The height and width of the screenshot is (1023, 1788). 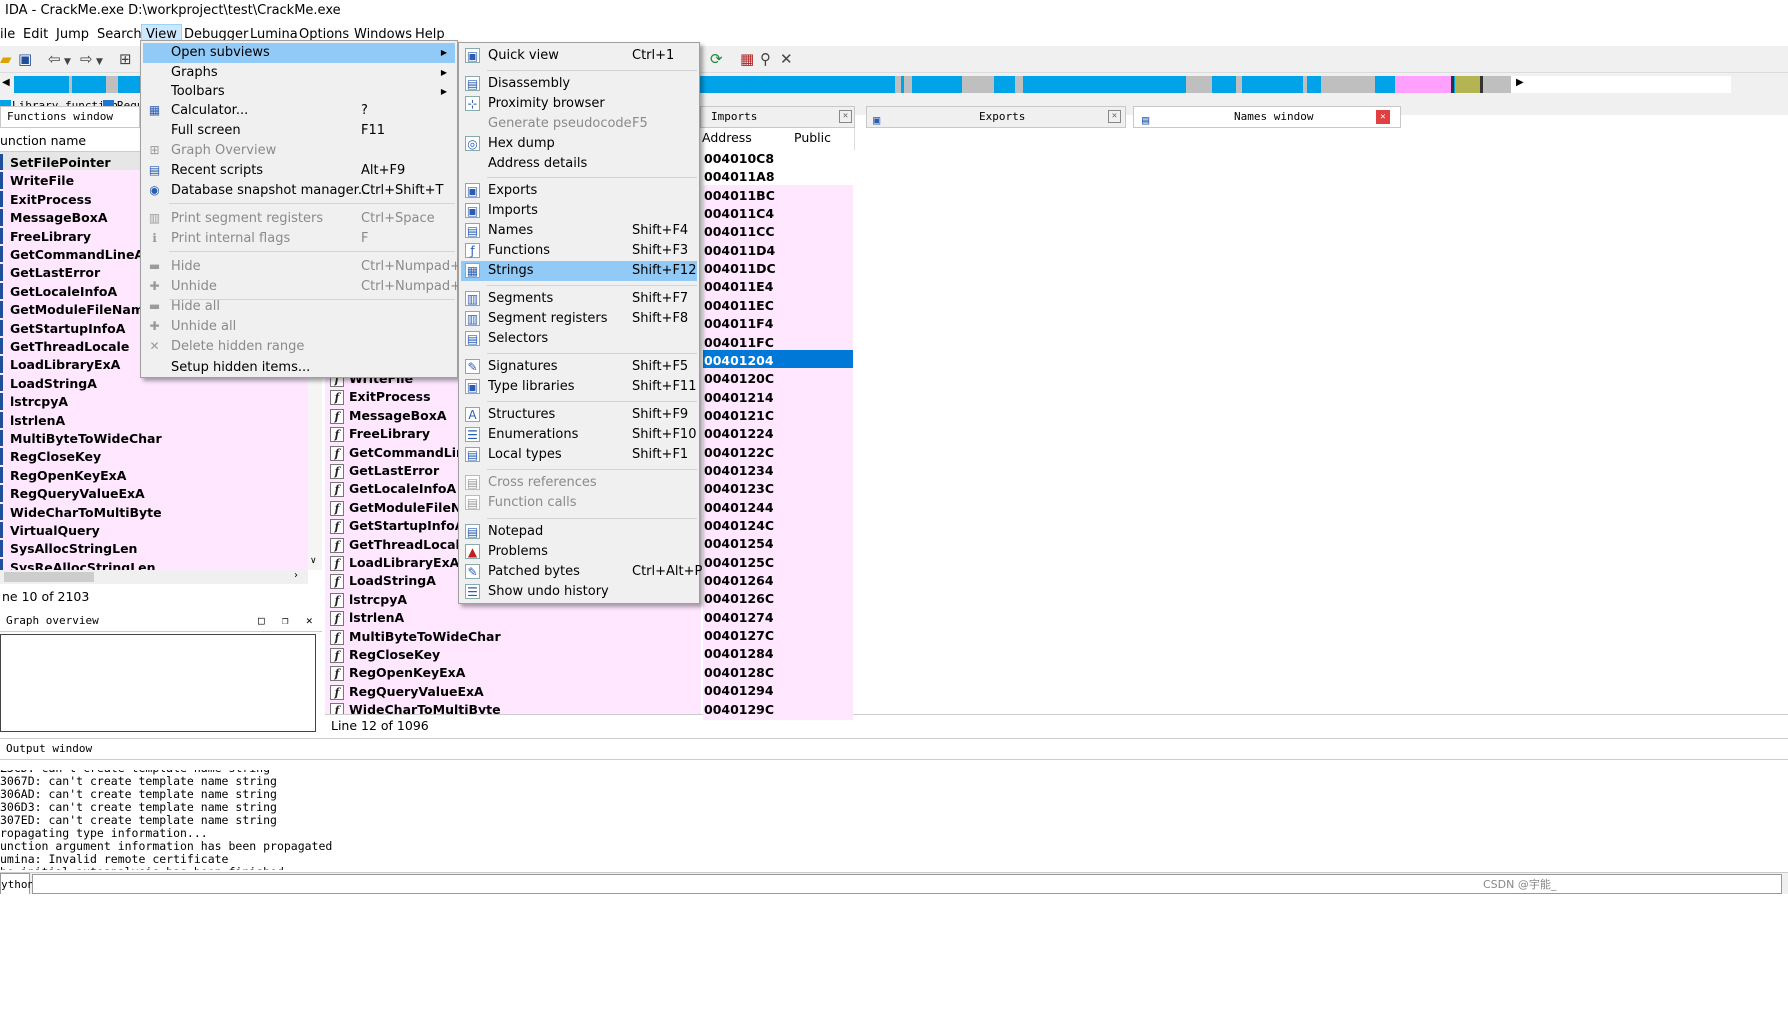 What do you see at coordinates (579, 124) in the screenshot?
I see `subview-item-generate-pseudocode: Generate pseudocode F5` at bounding box center [579, 124].